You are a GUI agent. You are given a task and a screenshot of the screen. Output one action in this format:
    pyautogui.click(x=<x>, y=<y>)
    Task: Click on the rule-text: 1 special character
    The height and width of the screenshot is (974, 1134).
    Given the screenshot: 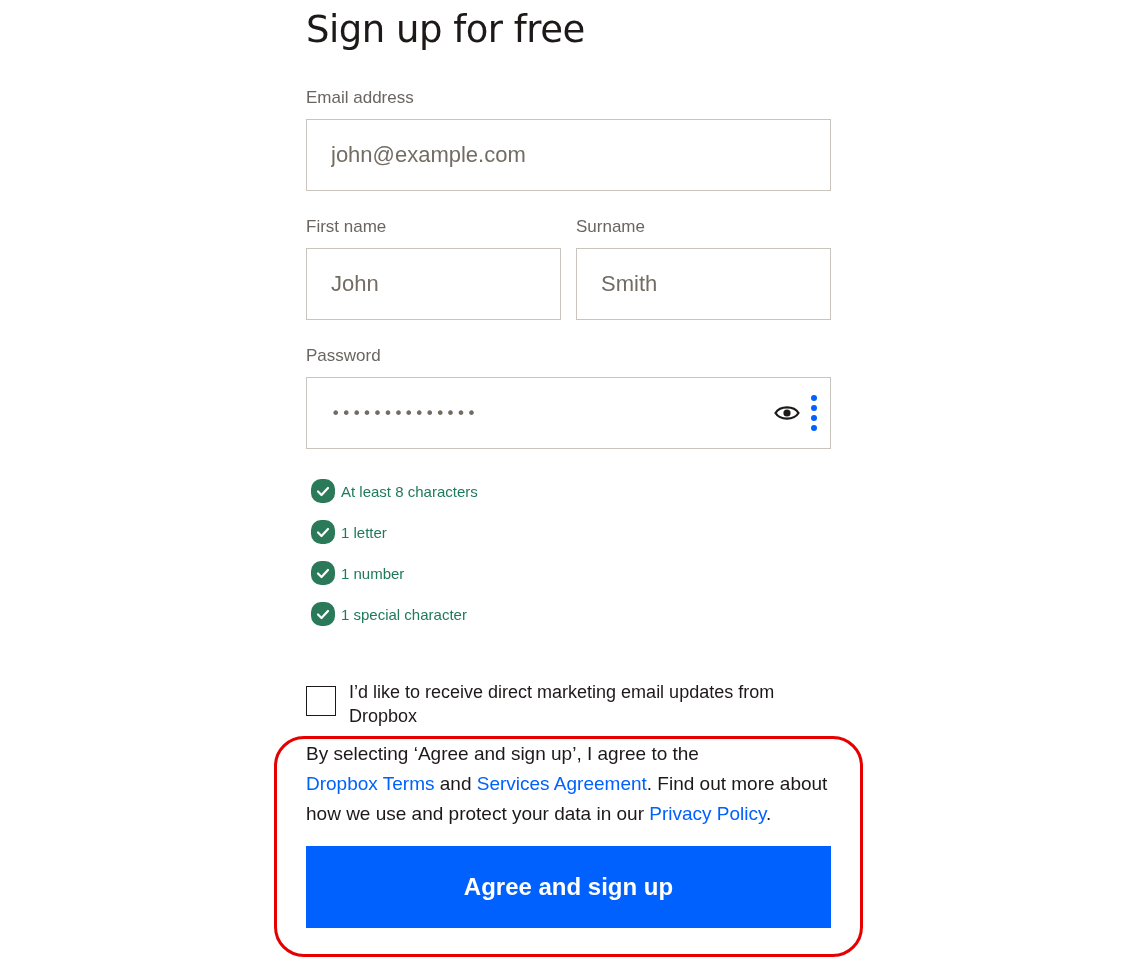 What is the action you would take?
    pyautogui.click(x=404, y=614)
    